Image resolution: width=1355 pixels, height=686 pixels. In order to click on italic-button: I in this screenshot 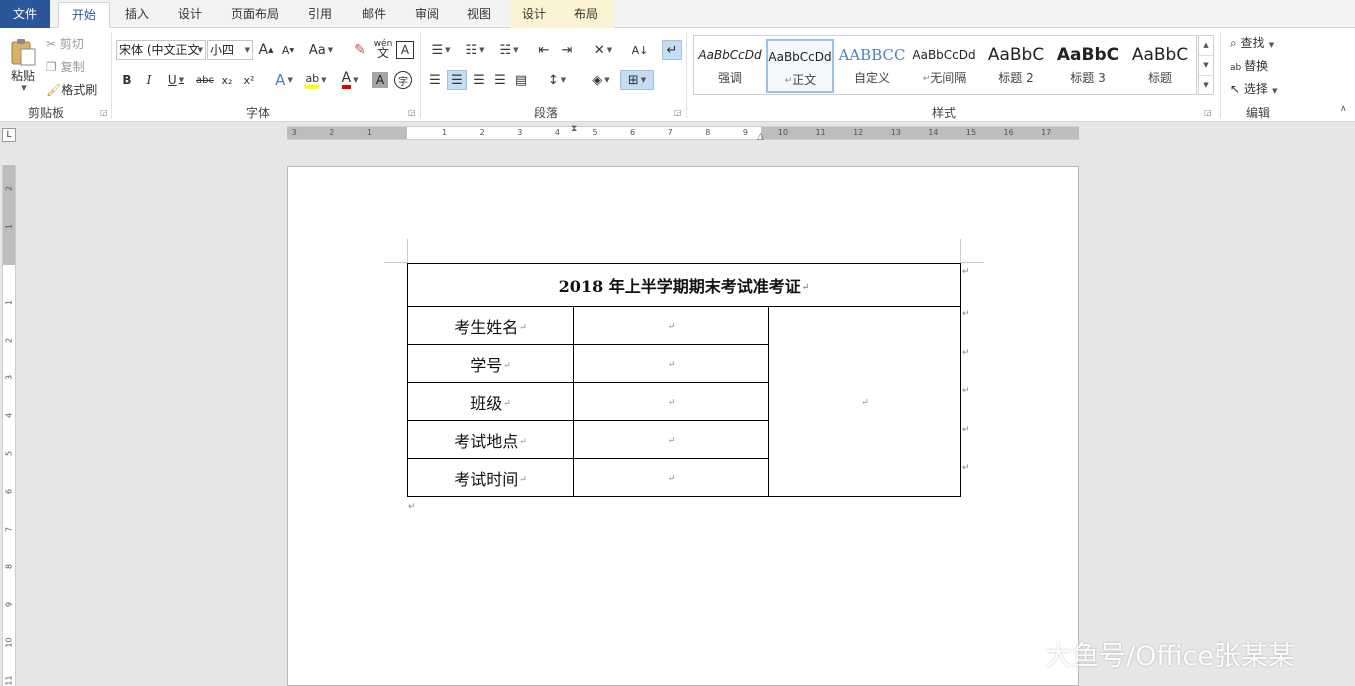, I will do `click(149, 80)`.